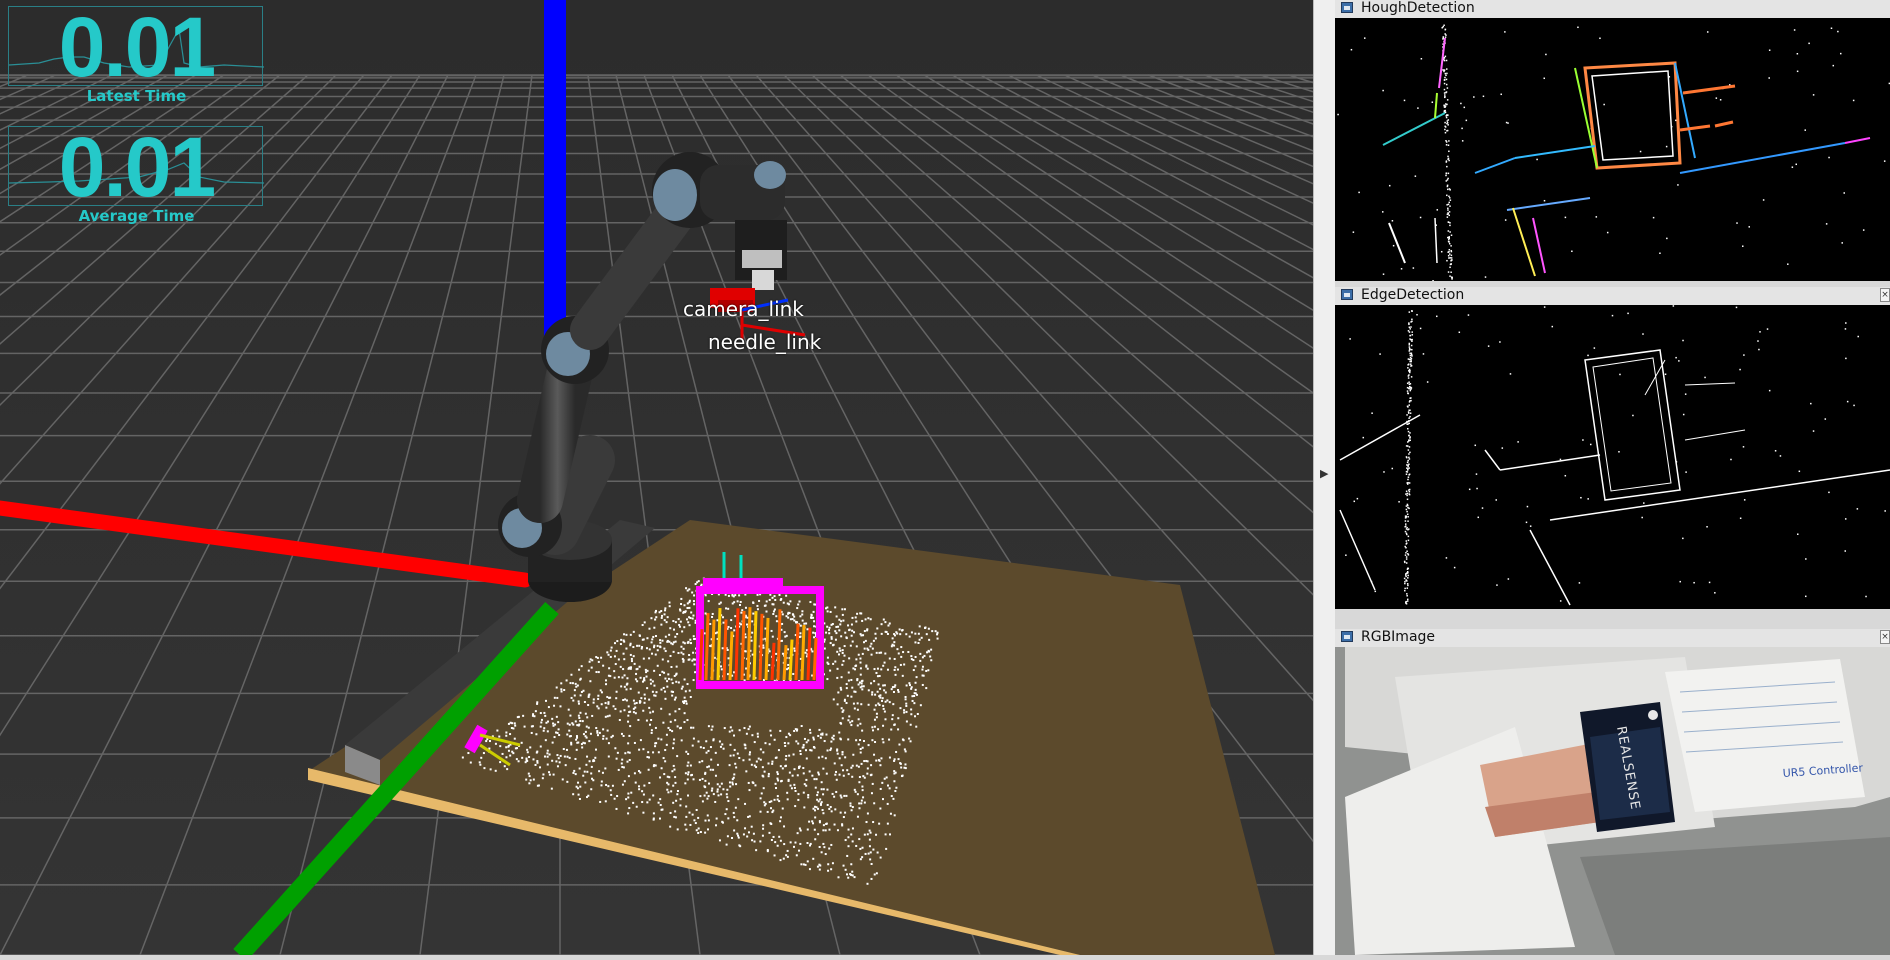 The image size is (1890, 960). What do you see at coordinates (1612, 296) in the screenshot?
I see `edge-detection-titlebar: EdgeDetection ×` at bounding box center [1612, 296].